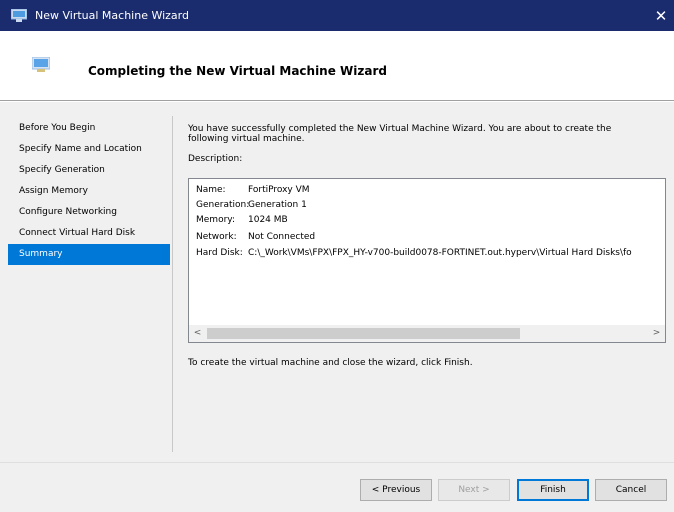 The height and width of the screenshot is (512, 674). What do you see at coordinates (279, 190) in the screenshot?
I see `summary-value: FortiProxy VM` at bounding box center [279, 190].